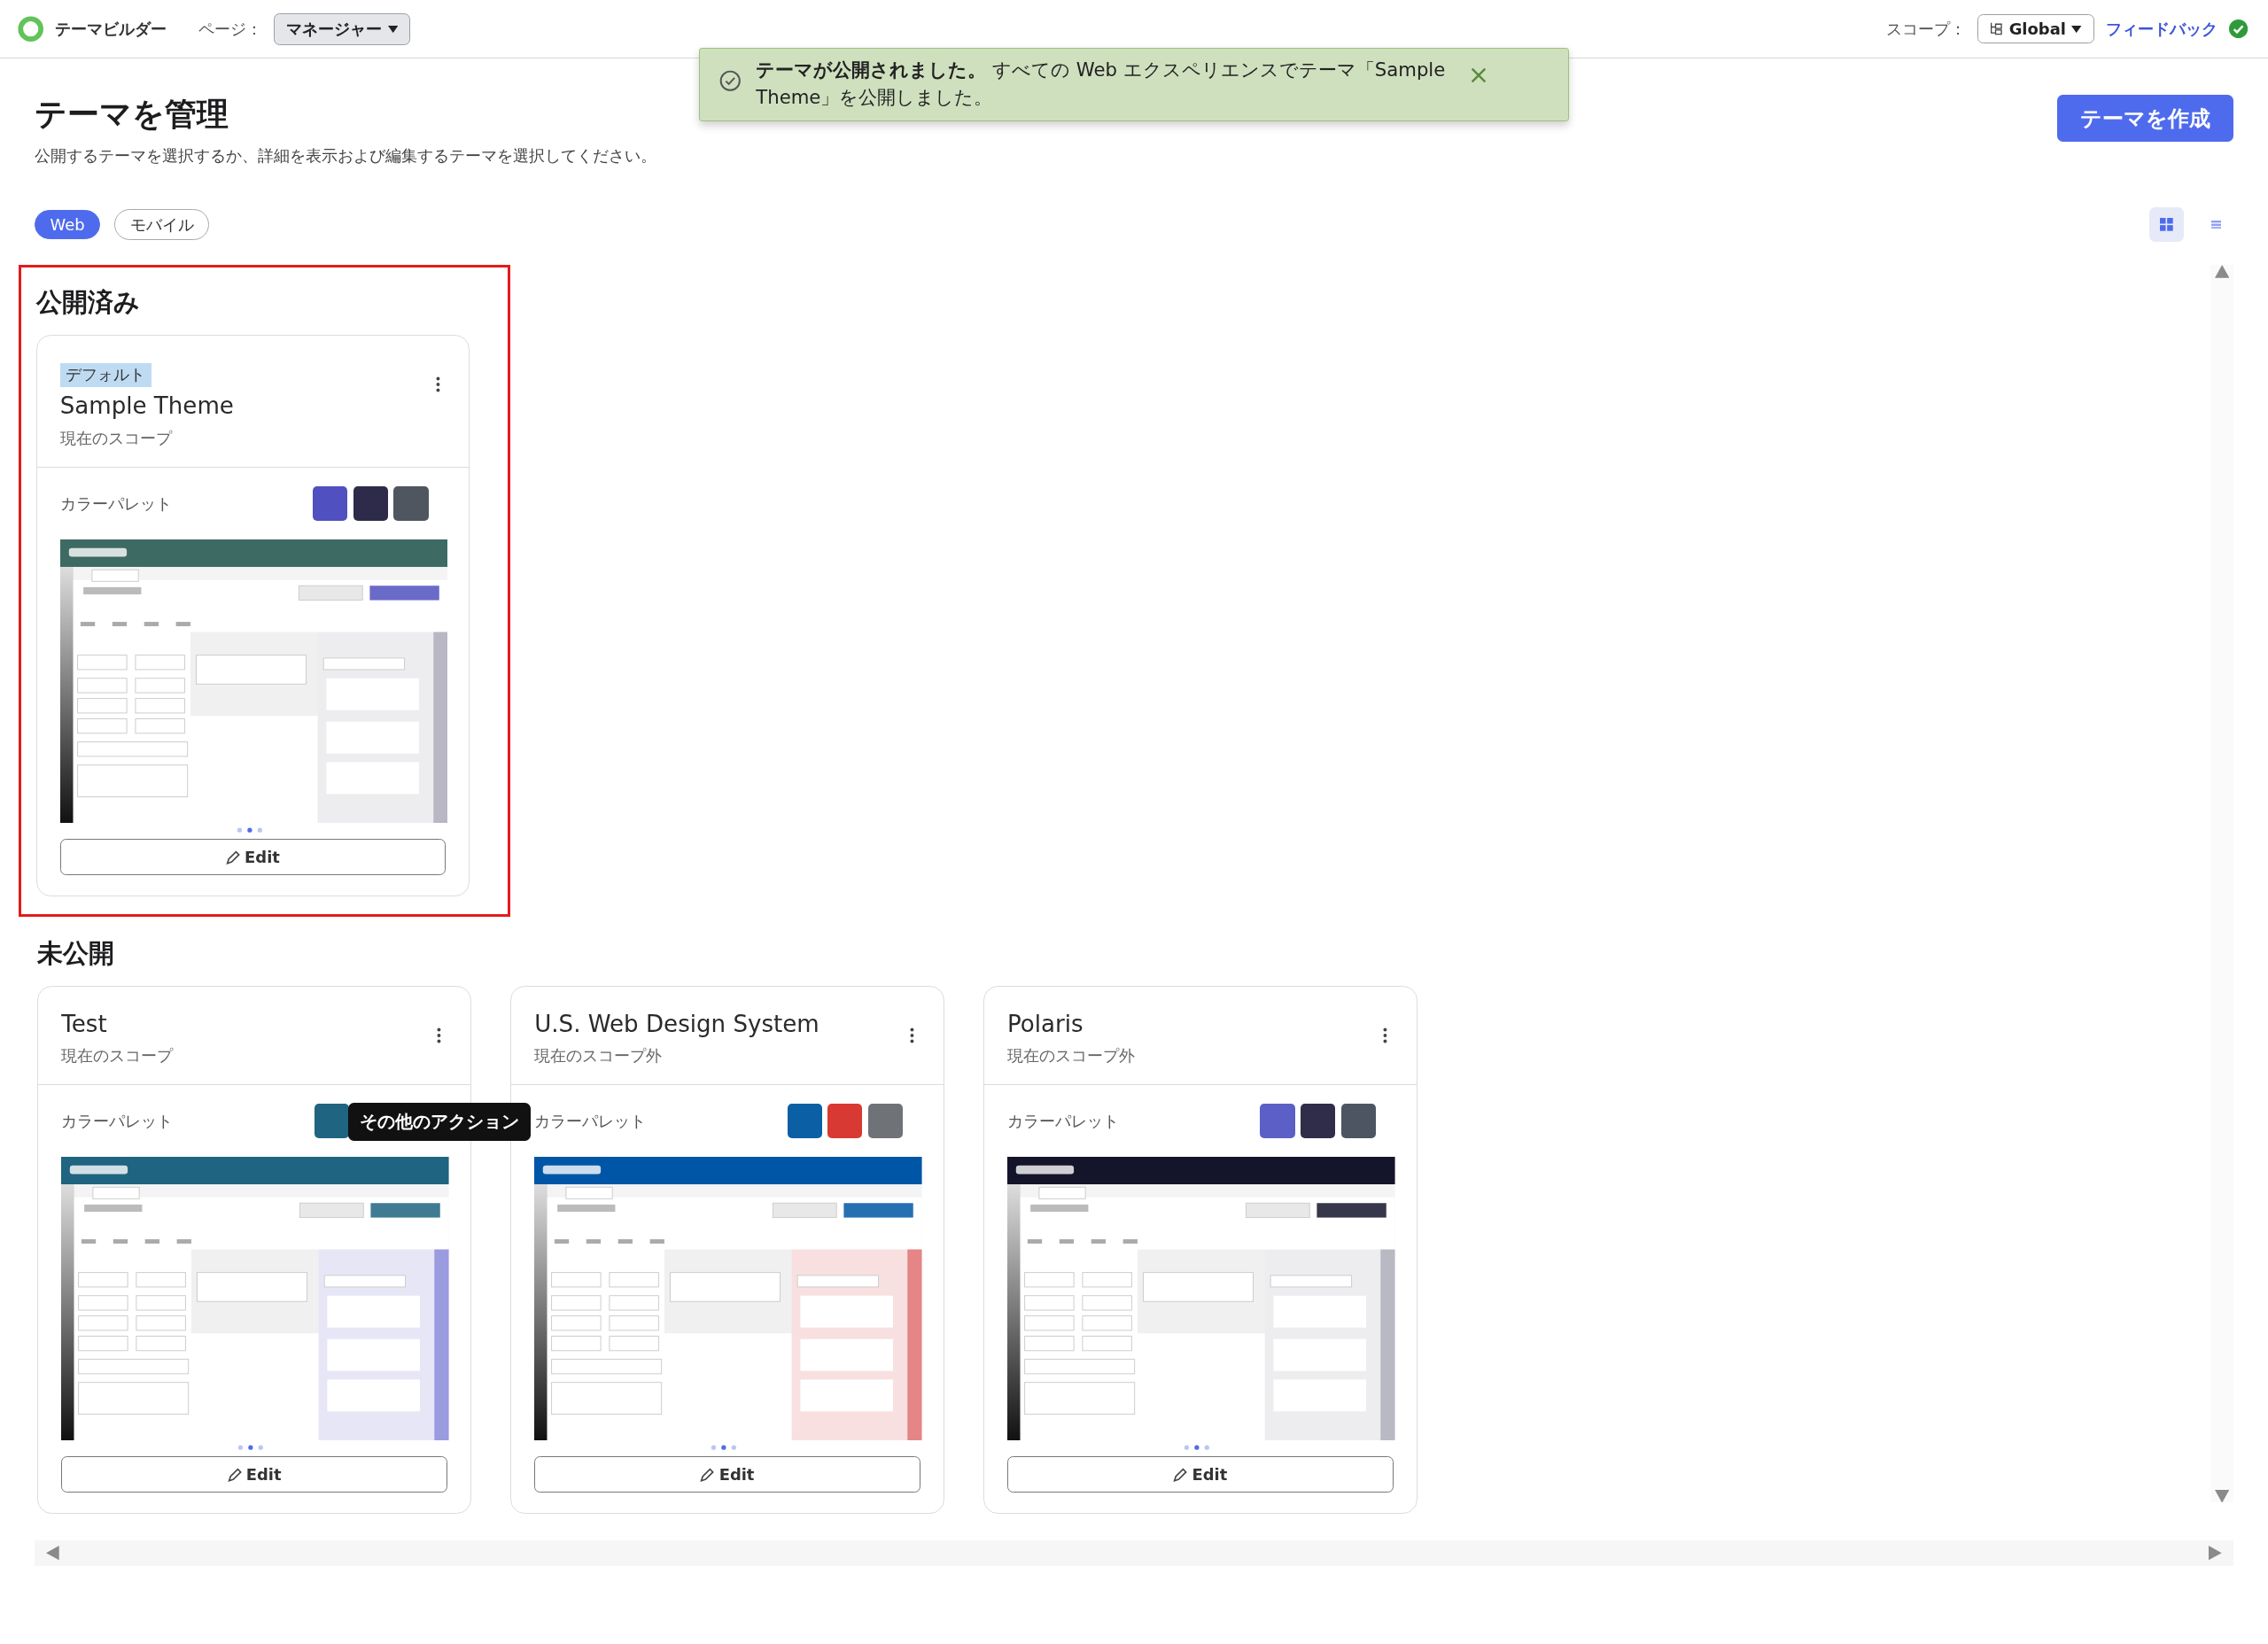 This screenshot has height=1644, width=2268. What do you see at coordinates (67, 224) in the screenshot?
I see `platform-tab: Web` at bounding box center [67, 224].